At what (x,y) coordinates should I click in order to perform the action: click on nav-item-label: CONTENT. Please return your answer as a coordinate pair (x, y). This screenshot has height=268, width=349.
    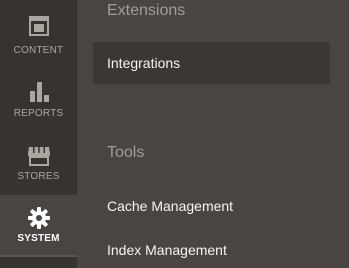
    Looking at the image, I should click on (38, 50).